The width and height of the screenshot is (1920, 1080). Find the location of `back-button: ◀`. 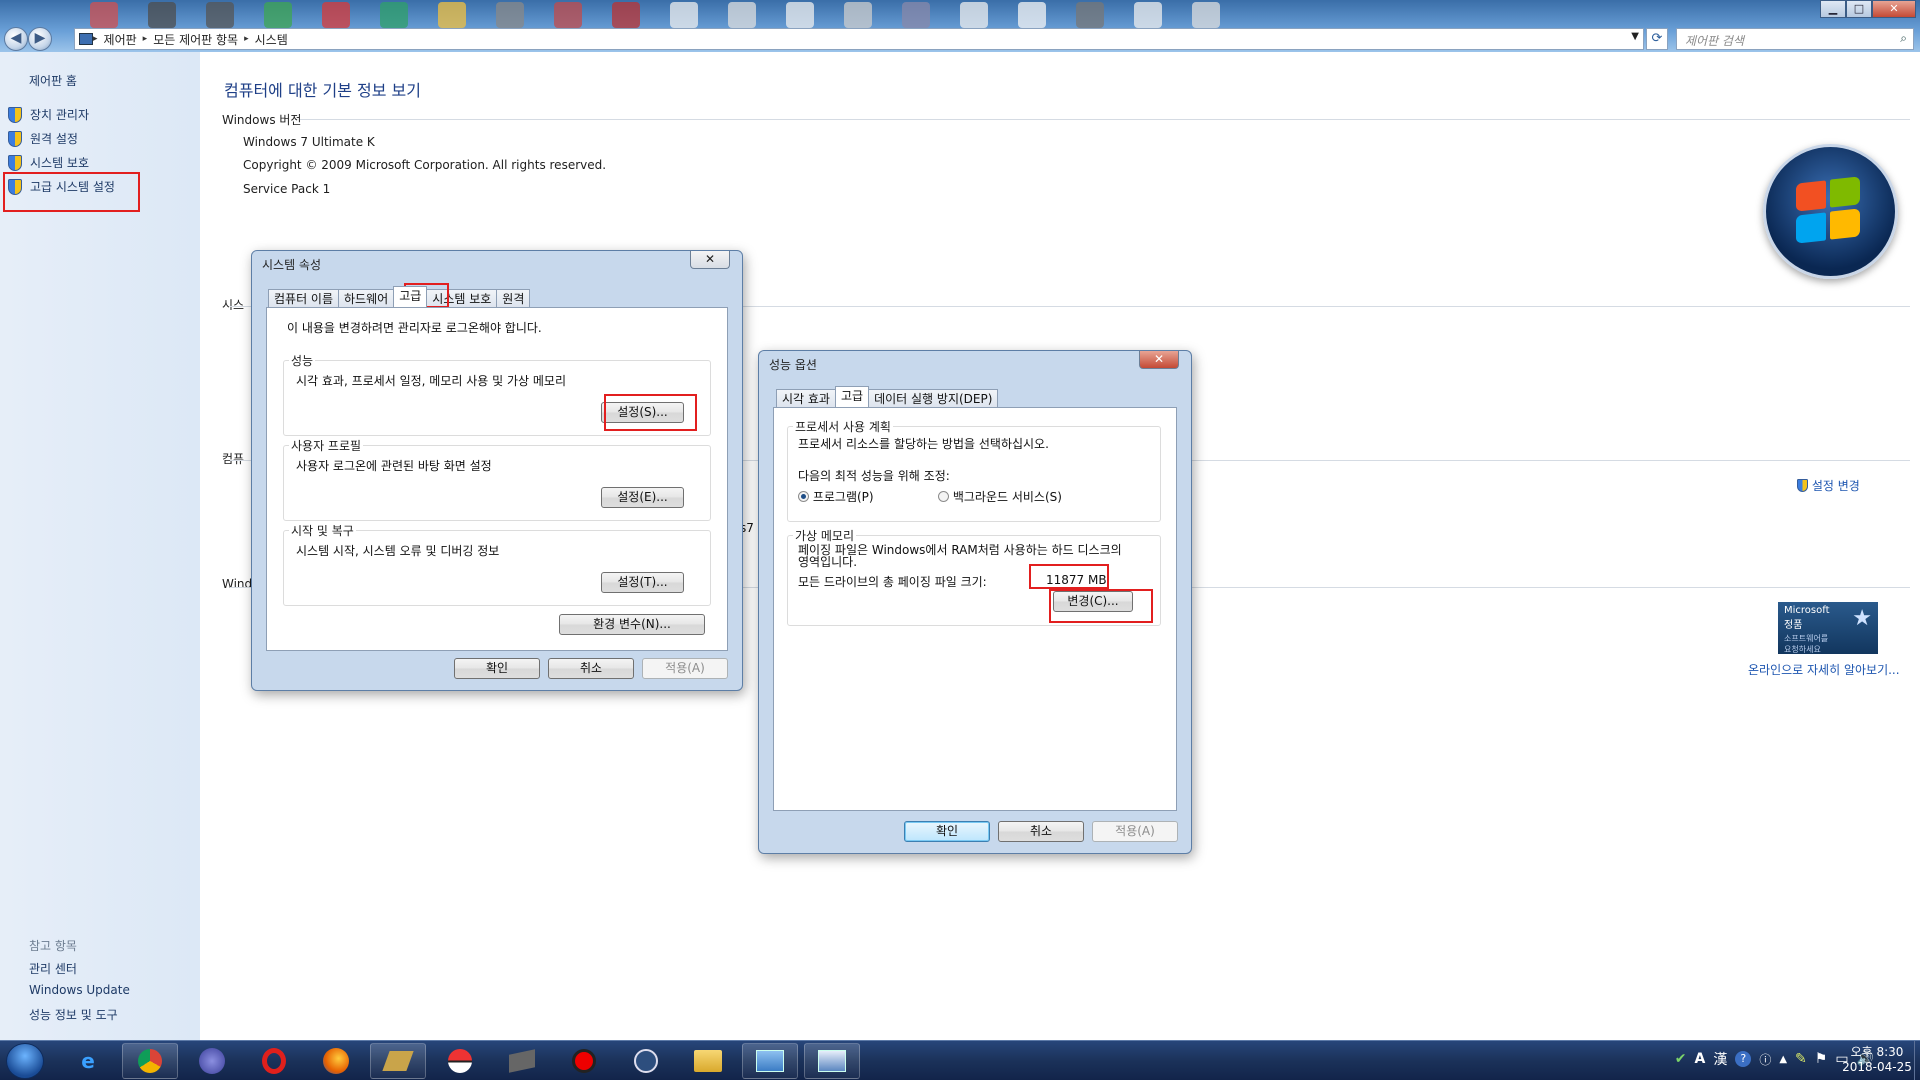

back-button: ◀ is located at coordinates (16, 39).